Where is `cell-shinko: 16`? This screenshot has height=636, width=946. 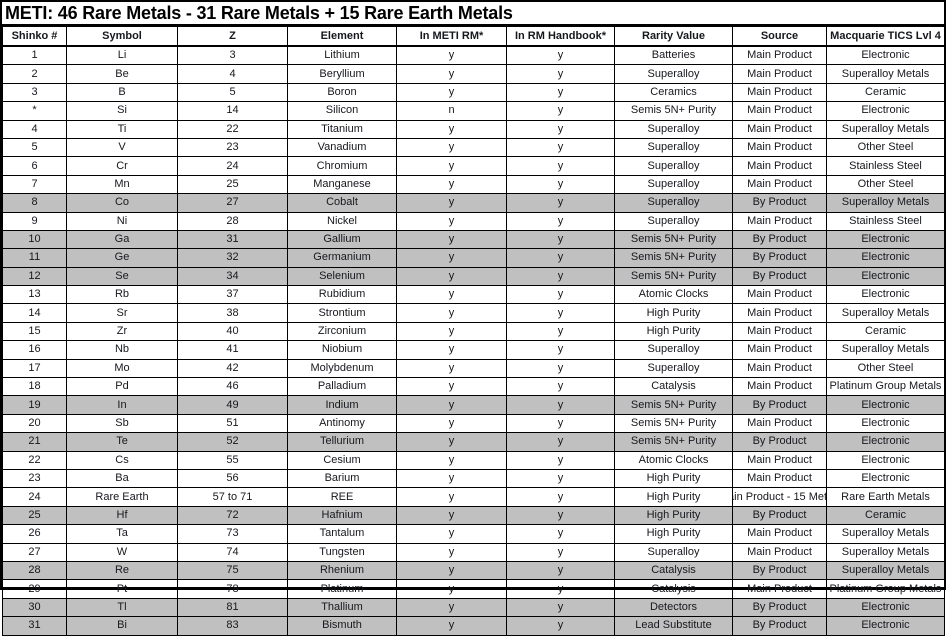 cell-shinko: 16 is located at coordinates (34, 350).